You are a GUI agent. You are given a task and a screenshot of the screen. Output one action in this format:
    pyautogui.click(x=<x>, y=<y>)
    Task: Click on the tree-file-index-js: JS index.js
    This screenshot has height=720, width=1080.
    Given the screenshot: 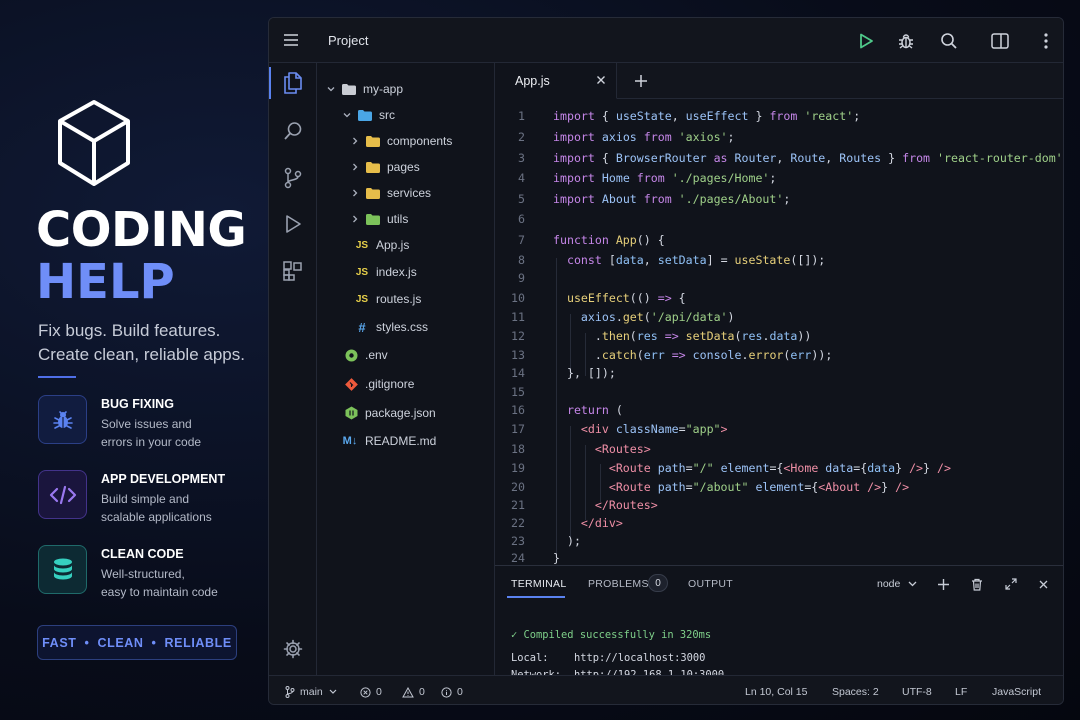 What is the action you would take?
    pyautogui.click(x=386, y=272)
    